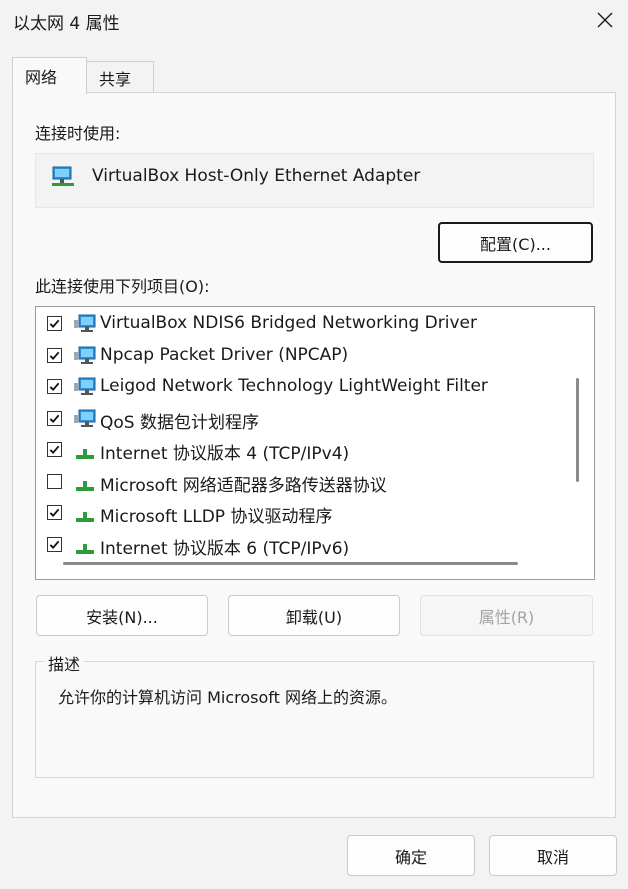  Describe the element at coordinates (179, 422) in the screenshot. I see `item-label: QoS 数据包计划程序` at that location.